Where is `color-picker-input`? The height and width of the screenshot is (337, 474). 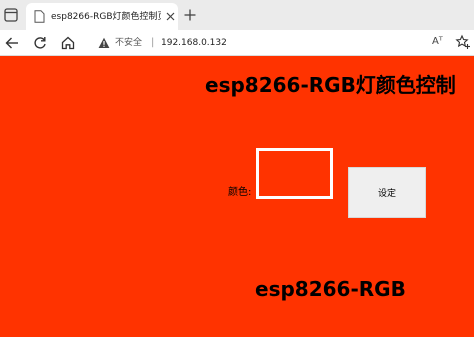 color-picker-input is located at coordinates (294, 173).